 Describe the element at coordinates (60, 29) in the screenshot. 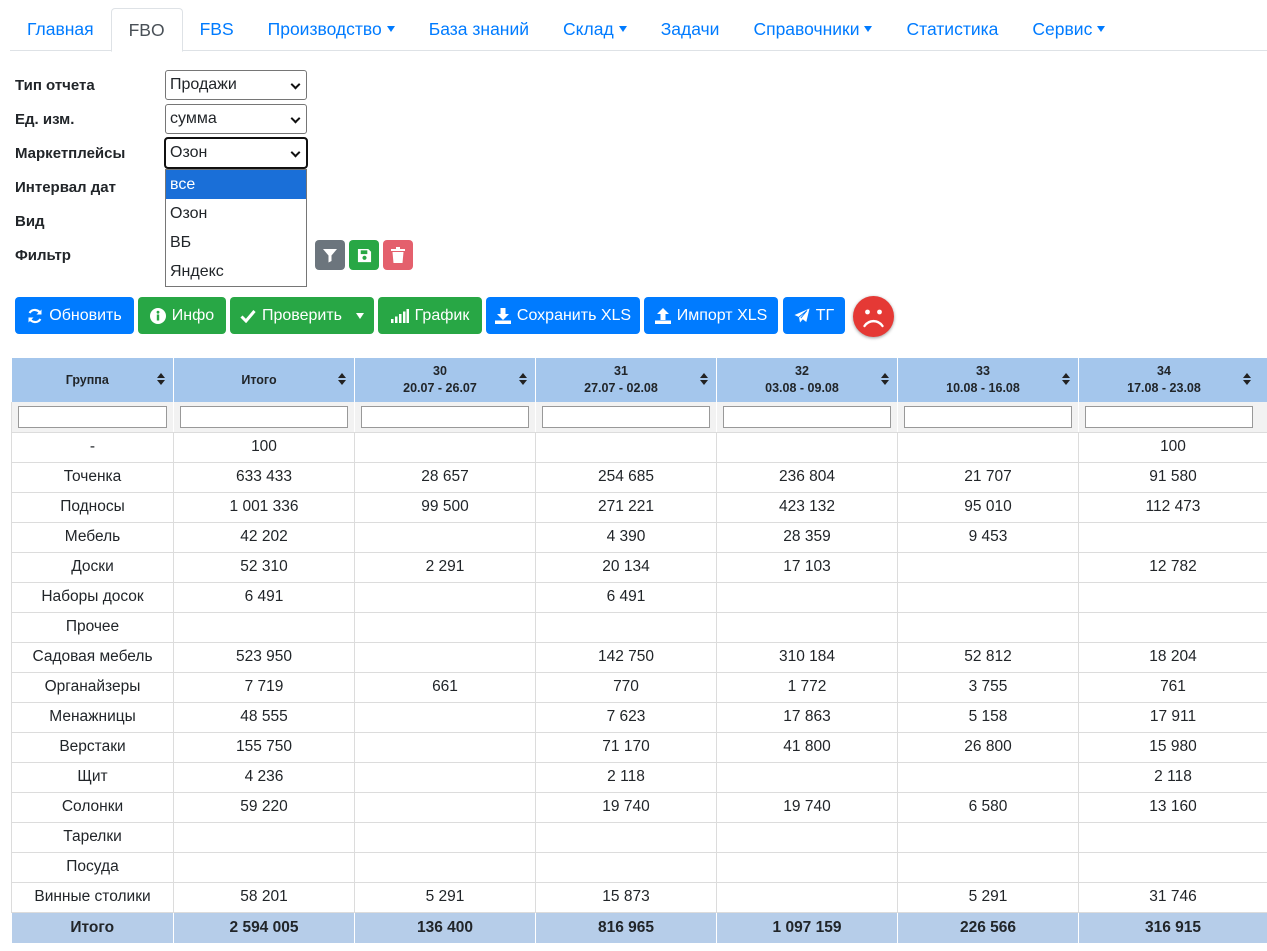

I see `nav-item-home: Главная` at that location.